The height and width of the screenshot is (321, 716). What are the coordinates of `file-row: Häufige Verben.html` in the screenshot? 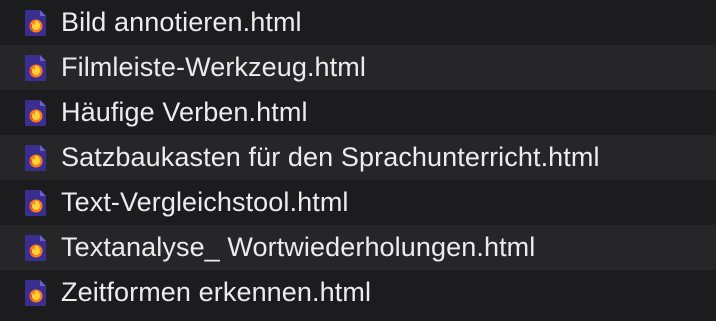 It's located at (358, 112).